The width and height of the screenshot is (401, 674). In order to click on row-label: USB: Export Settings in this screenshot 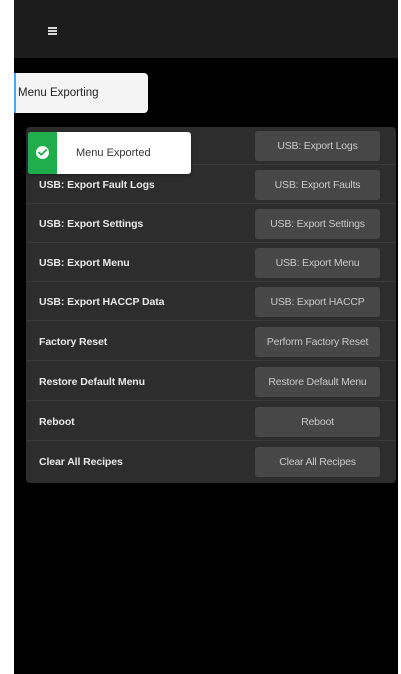, I will do `click(91, 224)`.